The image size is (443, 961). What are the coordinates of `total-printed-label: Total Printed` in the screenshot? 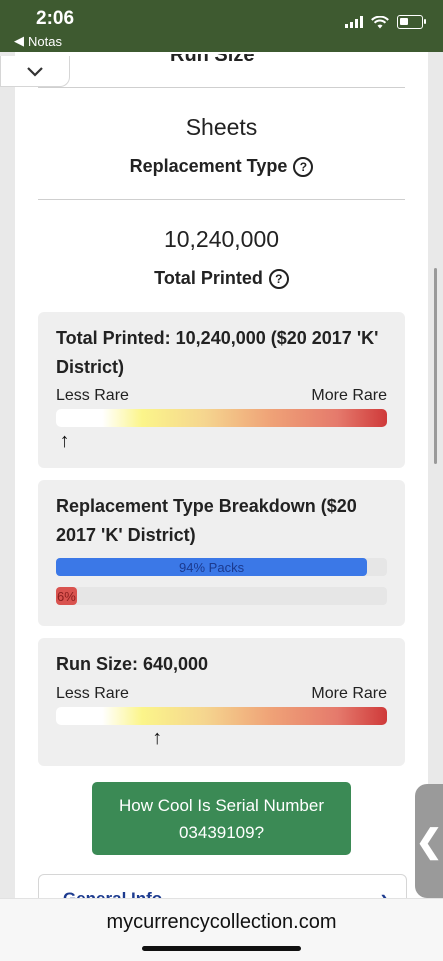 It's located at (208, 278).